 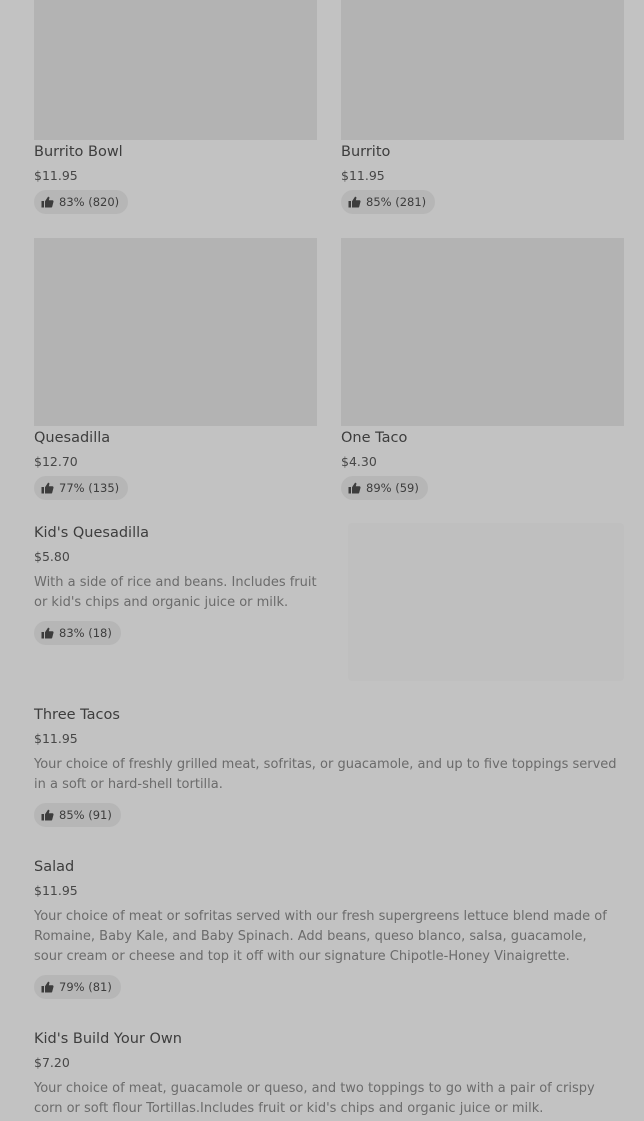 I want to click on rating-badge: 89% (59), so click(x=384, y=488).